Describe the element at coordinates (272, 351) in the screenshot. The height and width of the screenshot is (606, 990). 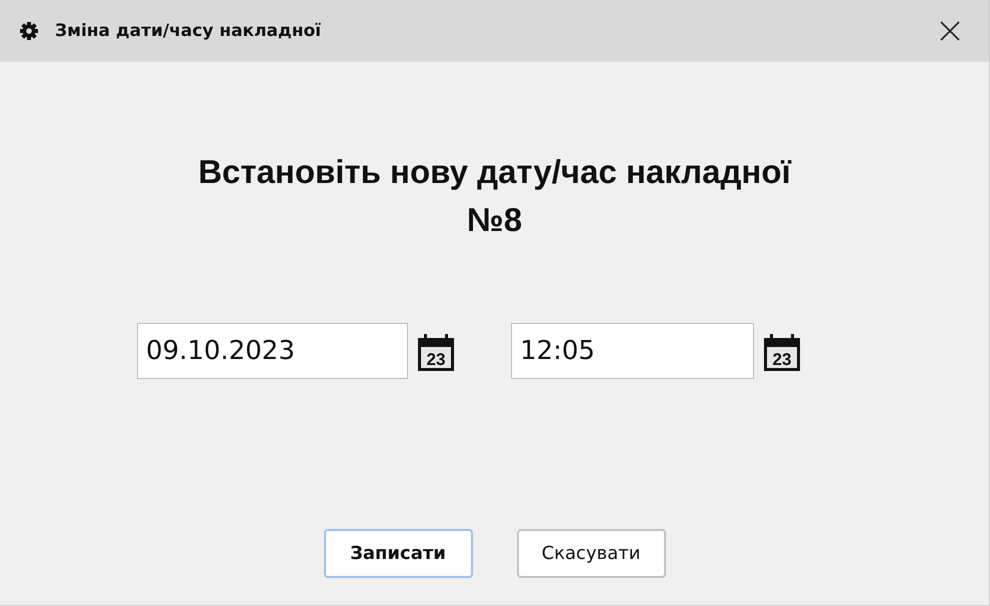
I see `input-field: 09.10.2023` at that location.